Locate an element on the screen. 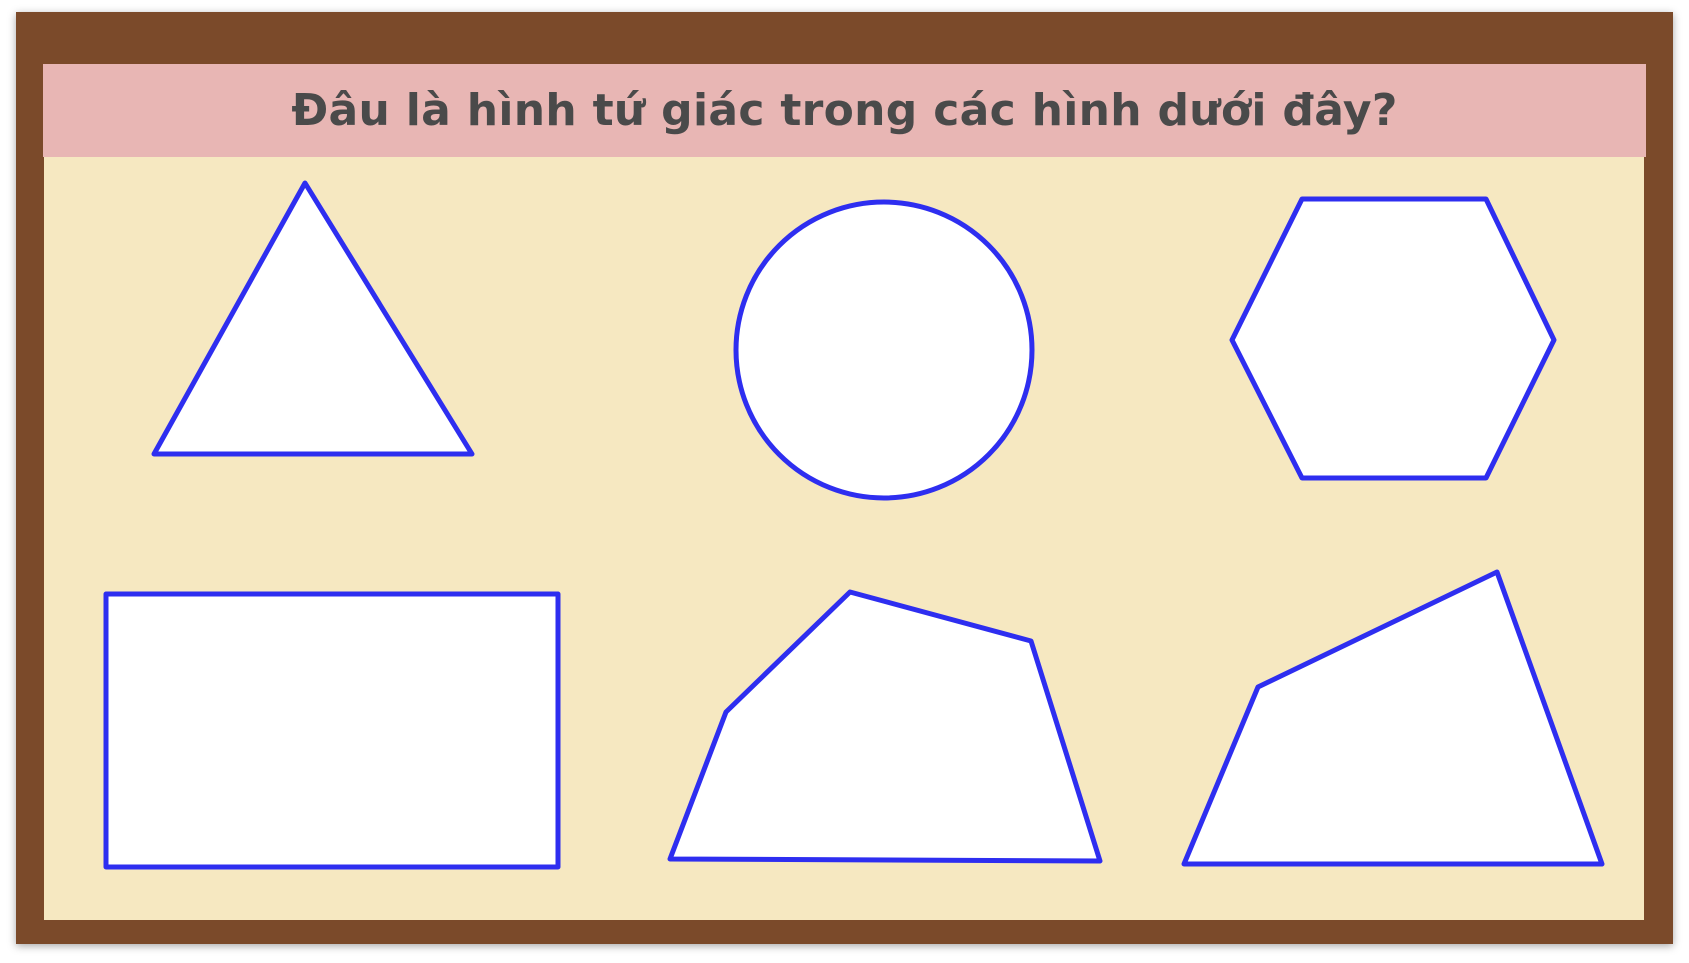  triangle-shape is located at coordinates (313, 318).